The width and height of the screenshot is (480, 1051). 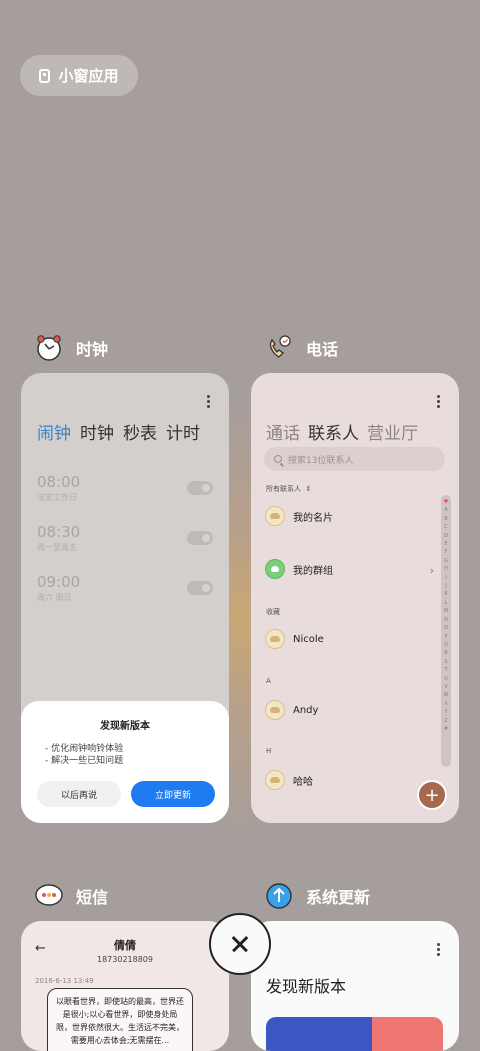 I want to click on index-letter: Y, so click(x=445, y=712).